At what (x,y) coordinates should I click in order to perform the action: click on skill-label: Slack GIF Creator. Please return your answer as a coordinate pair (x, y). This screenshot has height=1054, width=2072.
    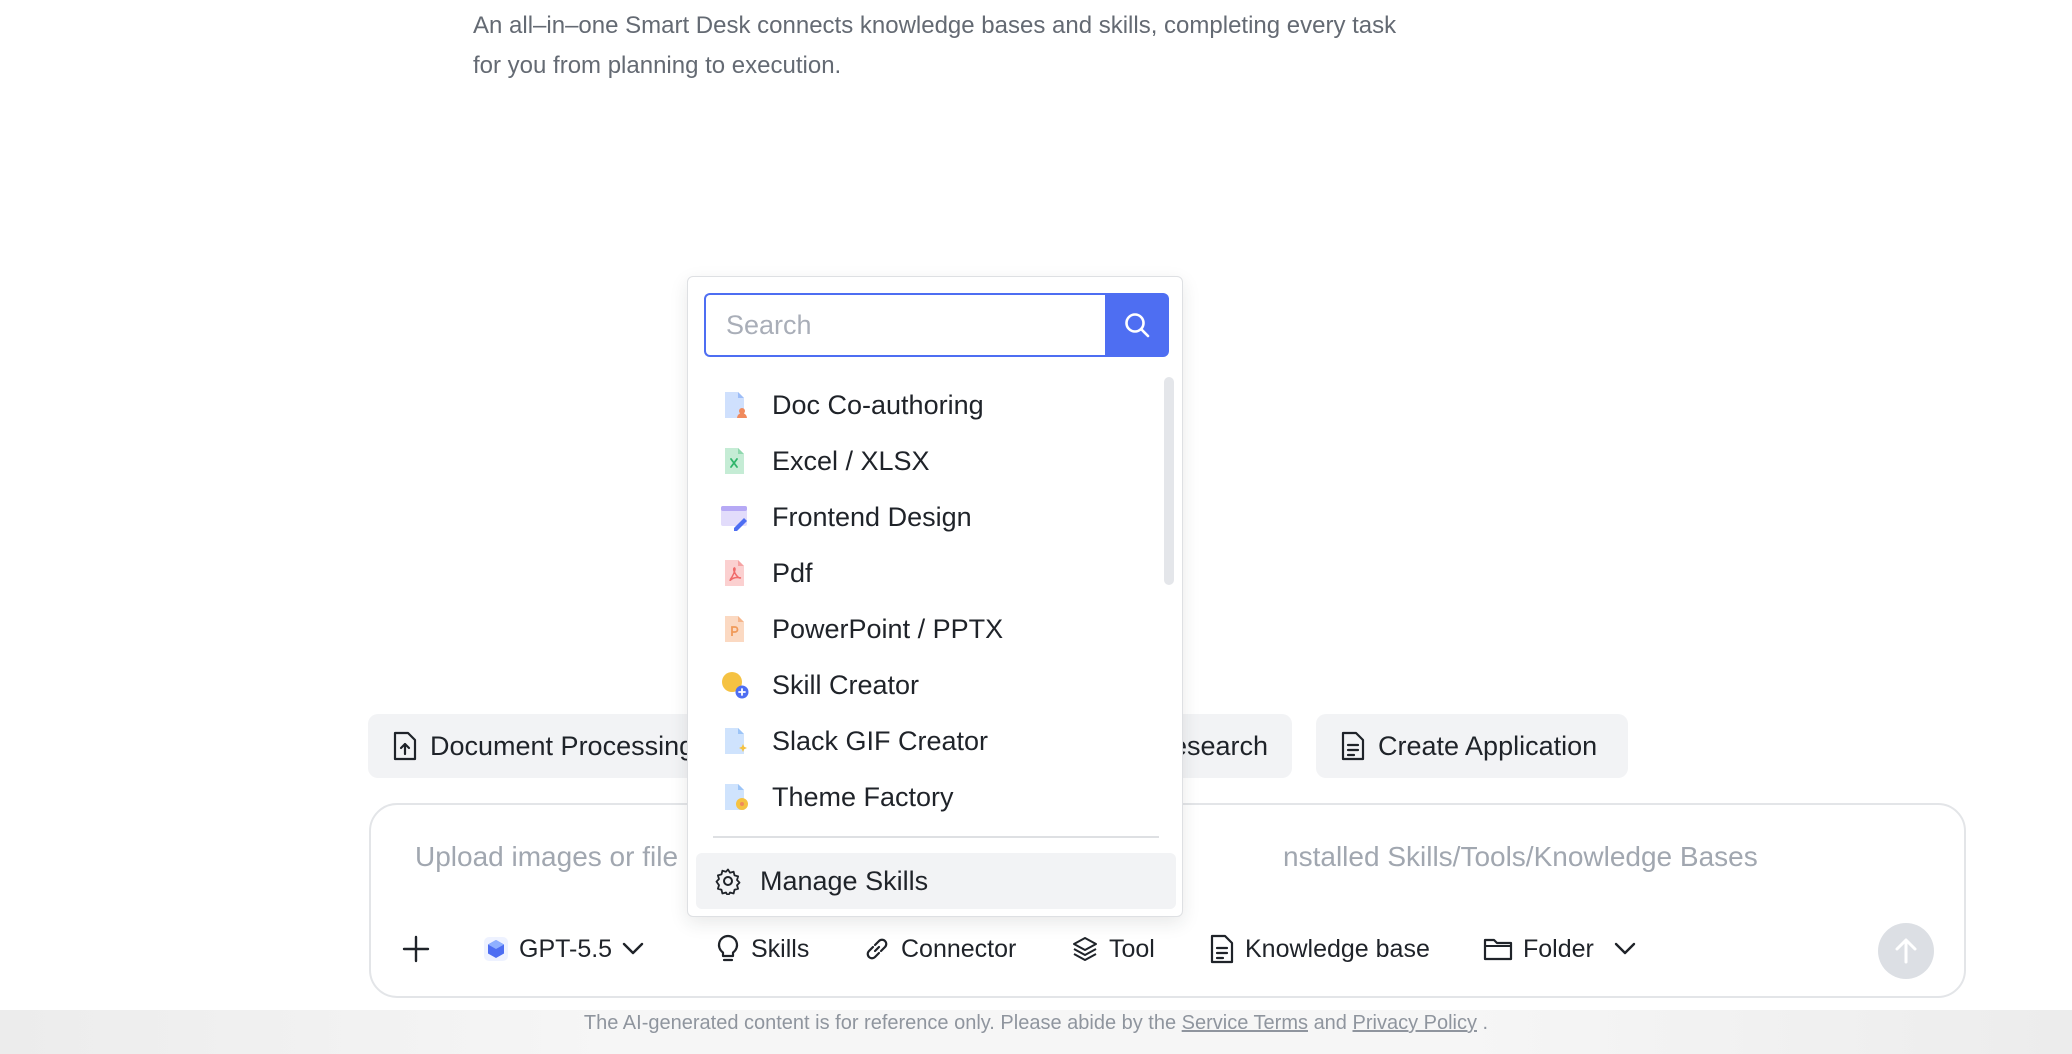
    Looking at the image, I should click on (880, 740).